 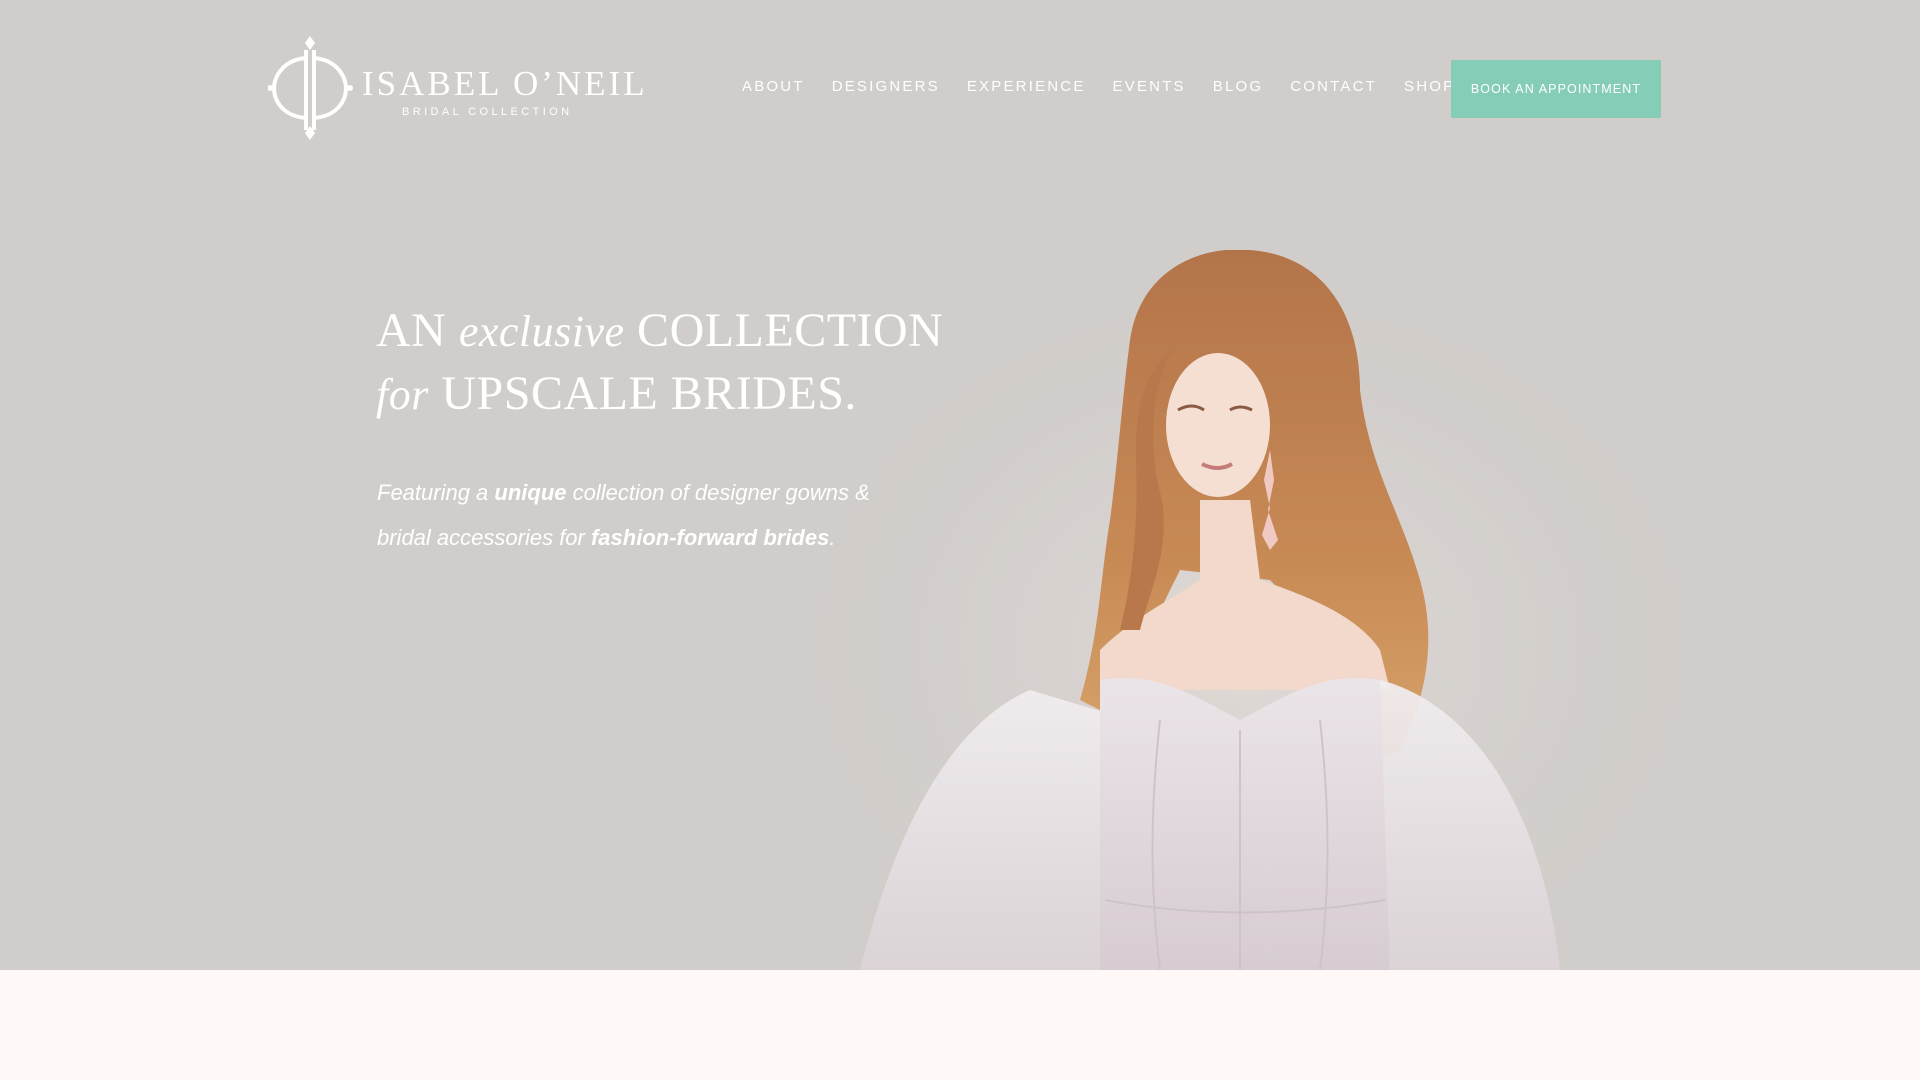 I want to click on nav-item-about: ABOUT, so click(x=773, y=86).